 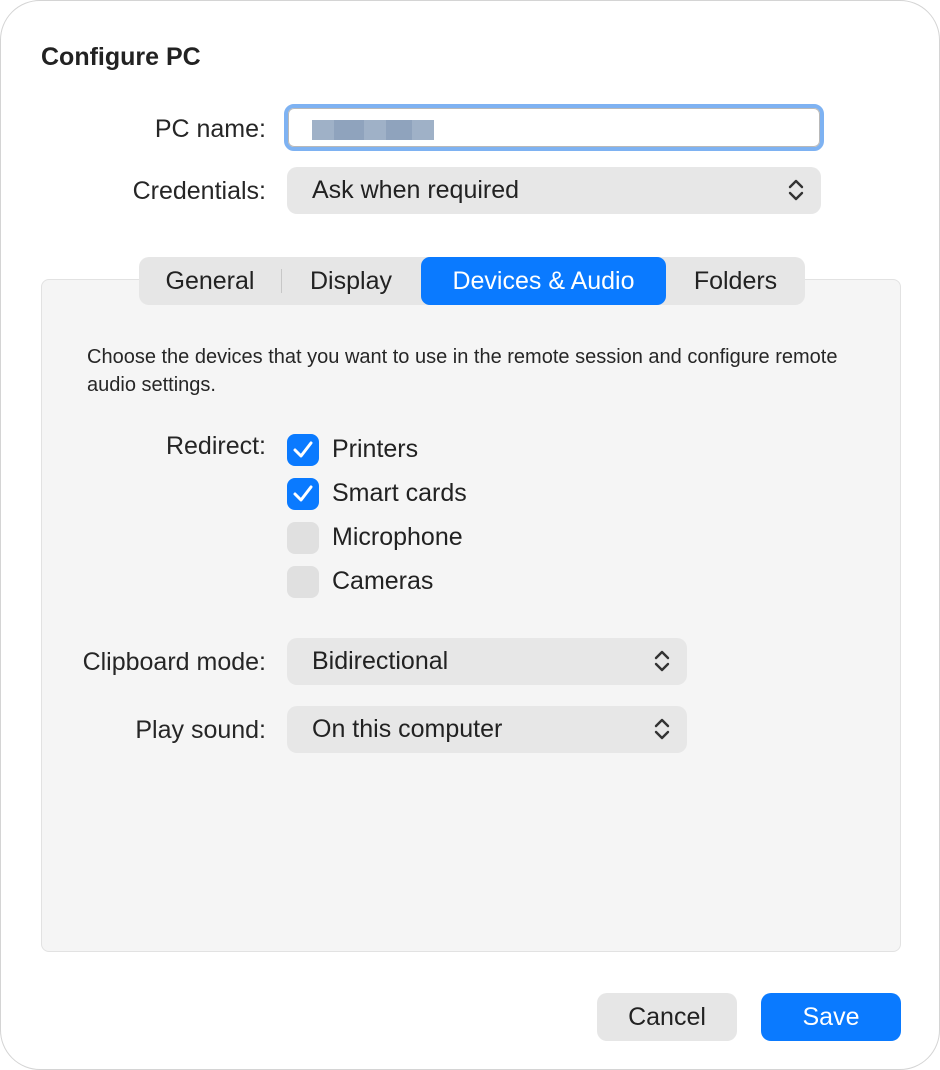 What do you see at coordinates (303, 582) in the screenshot?
I see `cameras-checkbox` at bounding box center [303, 582].